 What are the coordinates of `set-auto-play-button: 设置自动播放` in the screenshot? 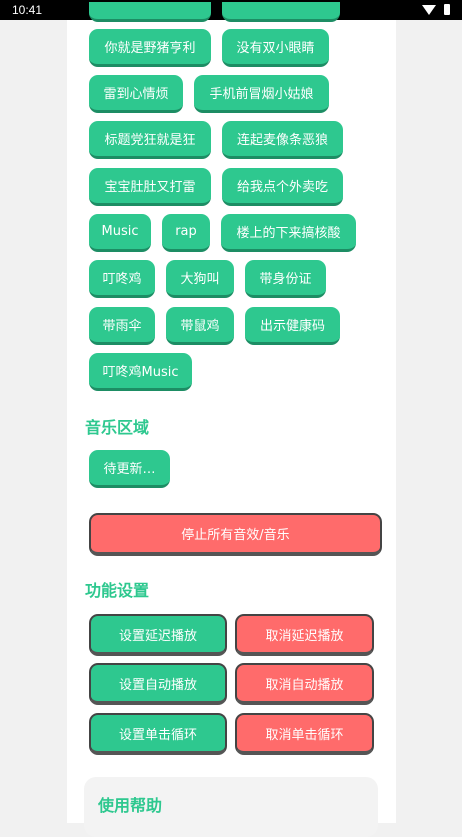 It's located at (158, 684).